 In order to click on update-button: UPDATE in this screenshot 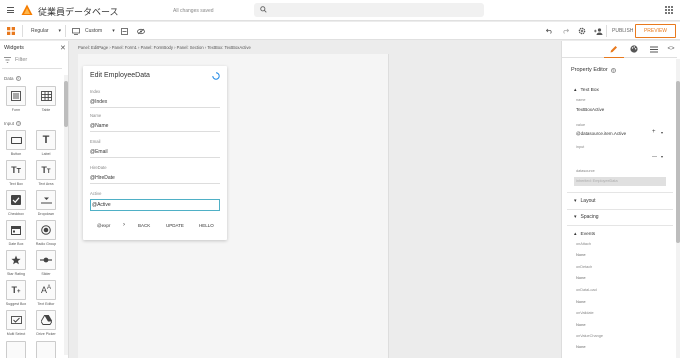, I will do `click(175, 225)`.